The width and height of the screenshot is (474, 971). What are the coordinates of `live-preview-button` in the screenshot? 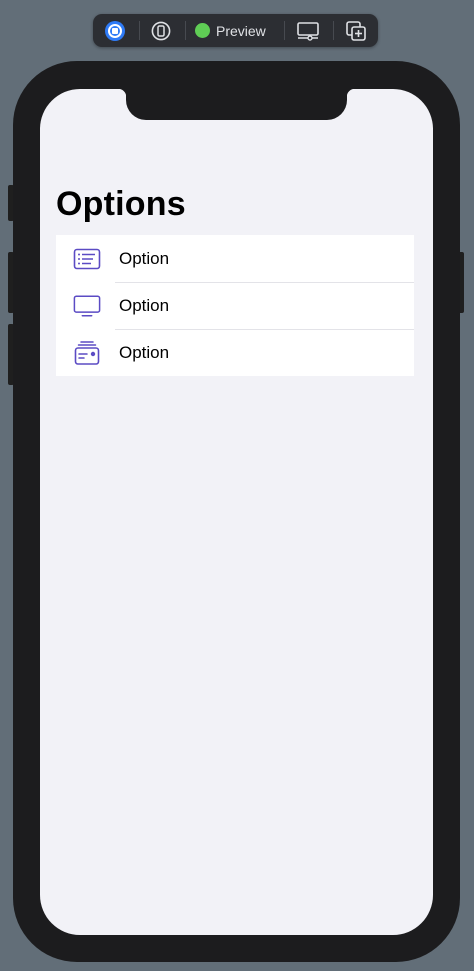 It's located at (115, 30).